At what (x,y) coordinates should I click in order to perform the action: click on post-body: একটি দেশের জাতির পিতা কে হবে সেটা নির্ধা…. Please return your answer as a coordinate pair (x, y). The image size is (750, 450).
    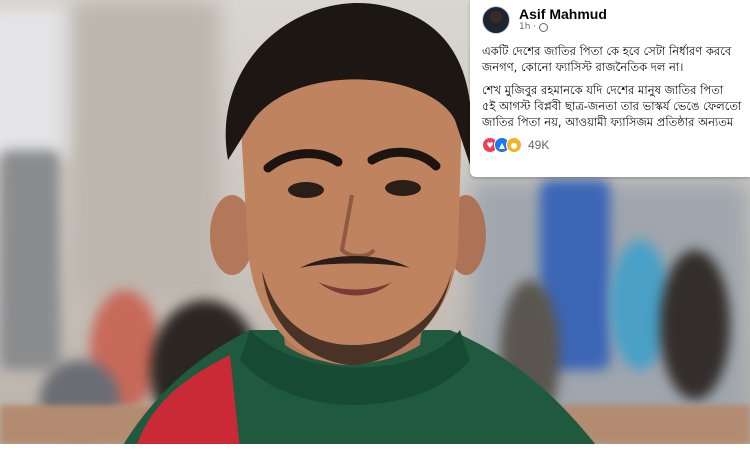
    Looking at the image, I should click on (612, 86).